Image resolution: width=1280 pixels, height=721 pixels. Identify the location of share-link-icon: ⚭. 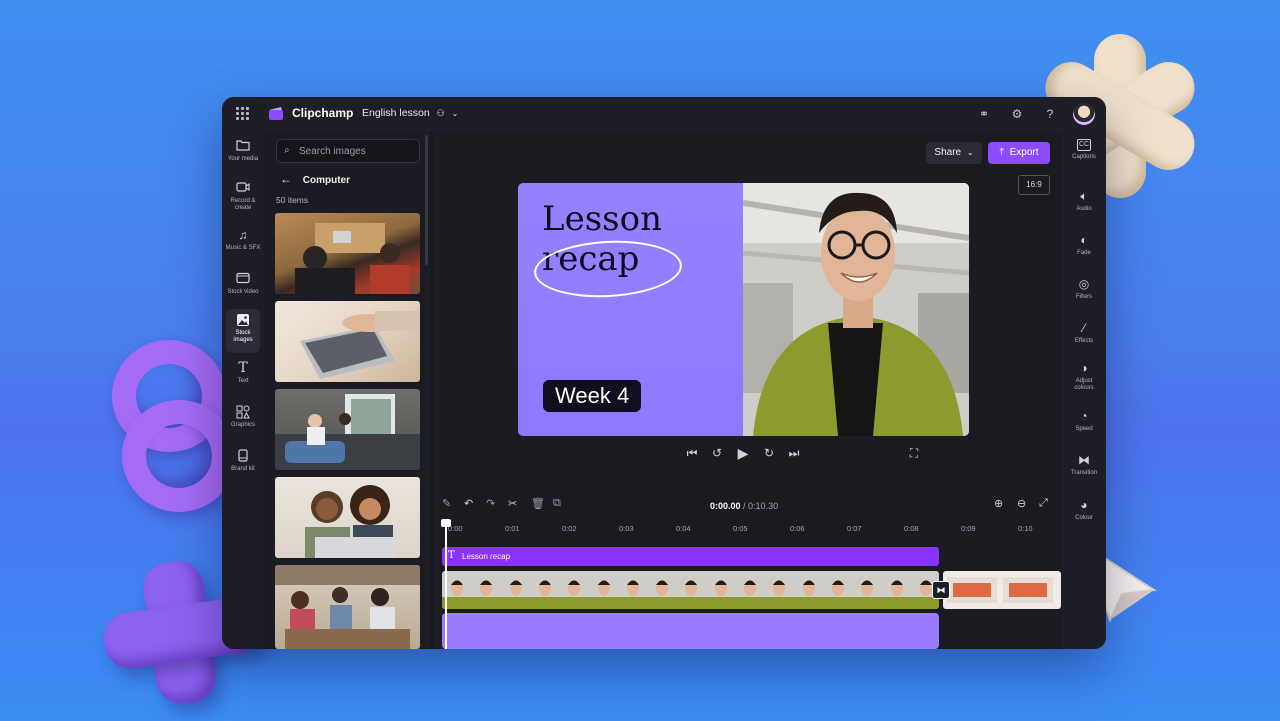
(984, 114).